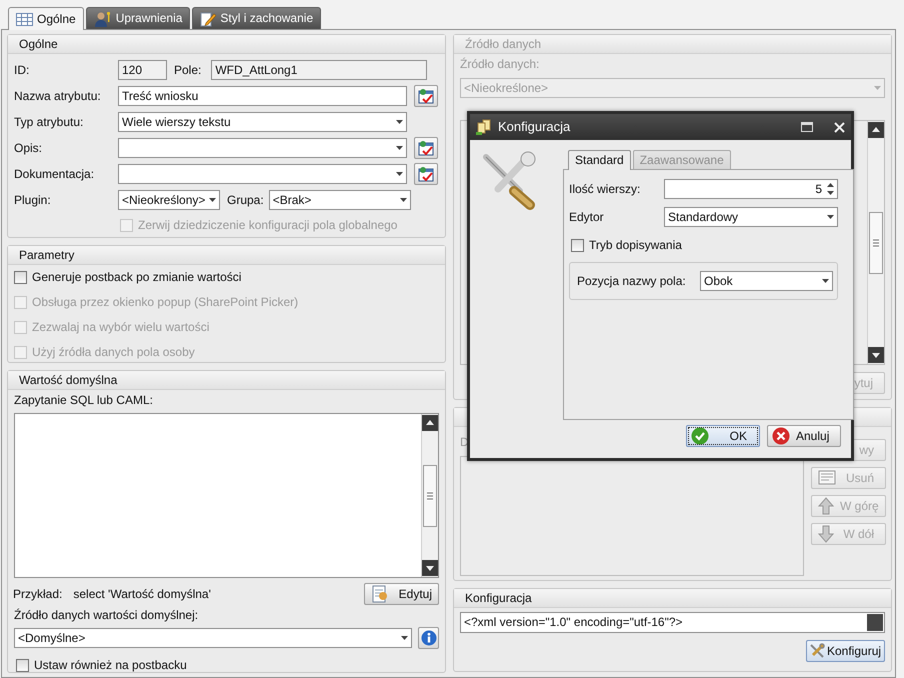  What do you see at coordinates (142, 594) in the screenshot?
I see `example-text: select 'Wartość domyślna'` at bounding box center [142, 594].